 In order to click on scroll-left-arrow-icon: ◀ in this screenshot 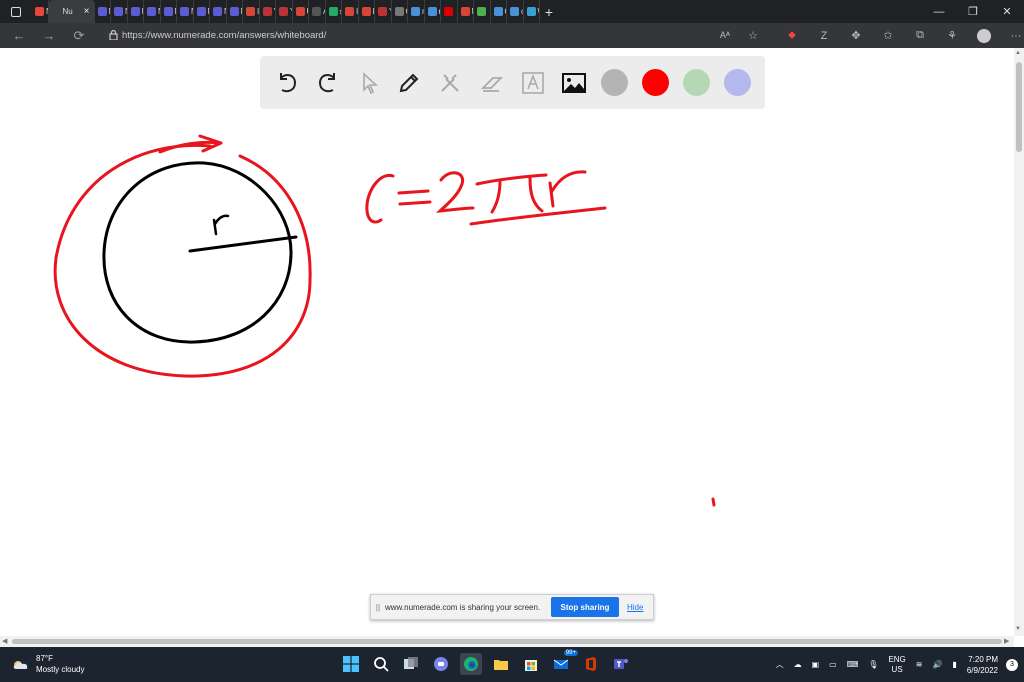, I will do `click(4, 641)`.